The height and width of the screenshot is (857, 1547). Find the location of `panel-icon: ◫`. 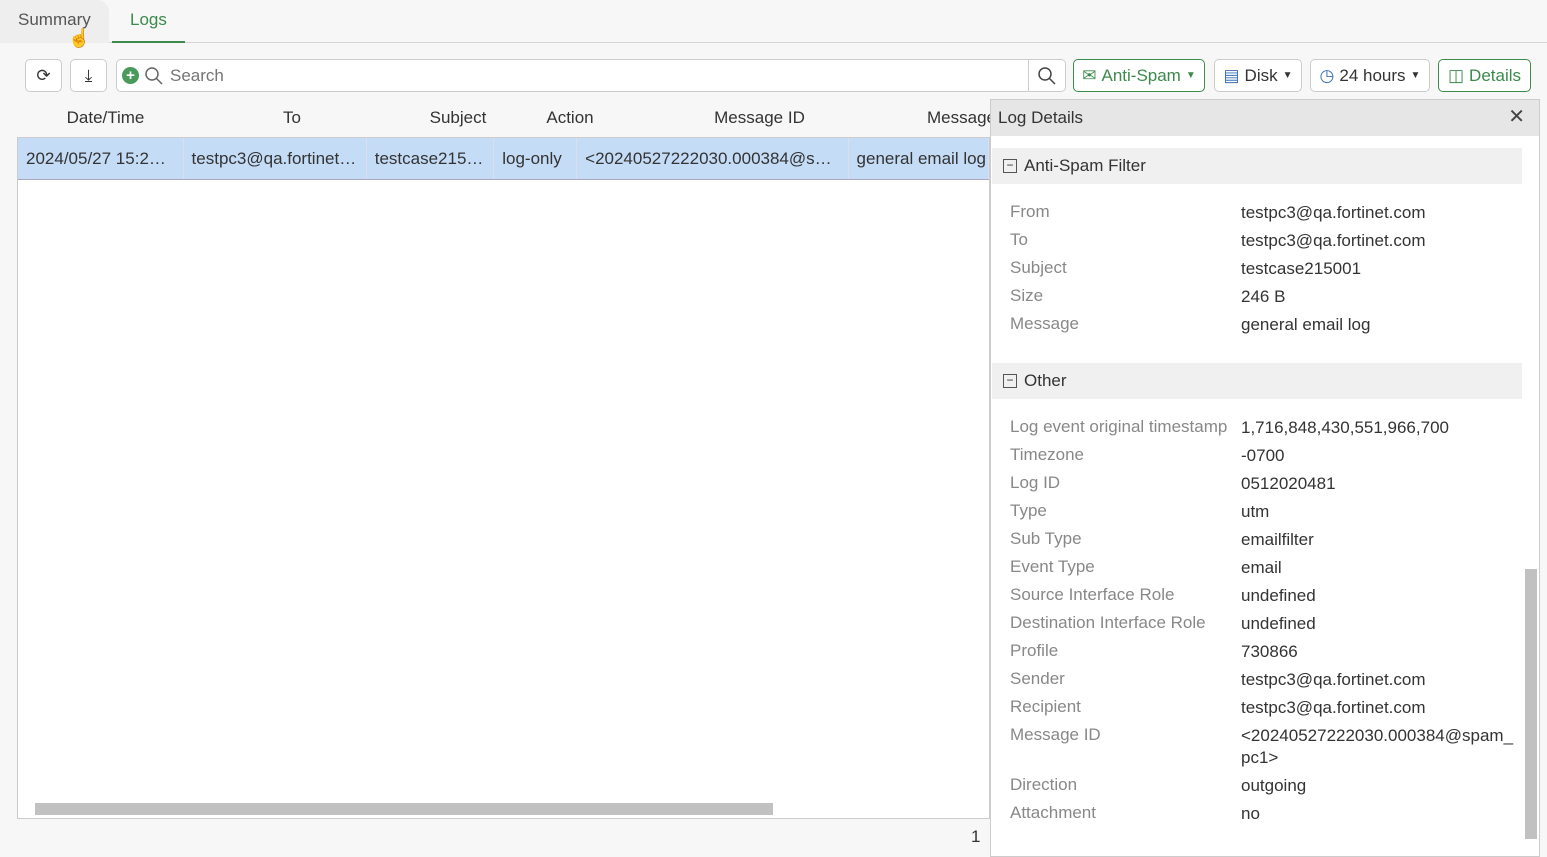

panel-icon: ◫ is located at coordinates (1456, 75).